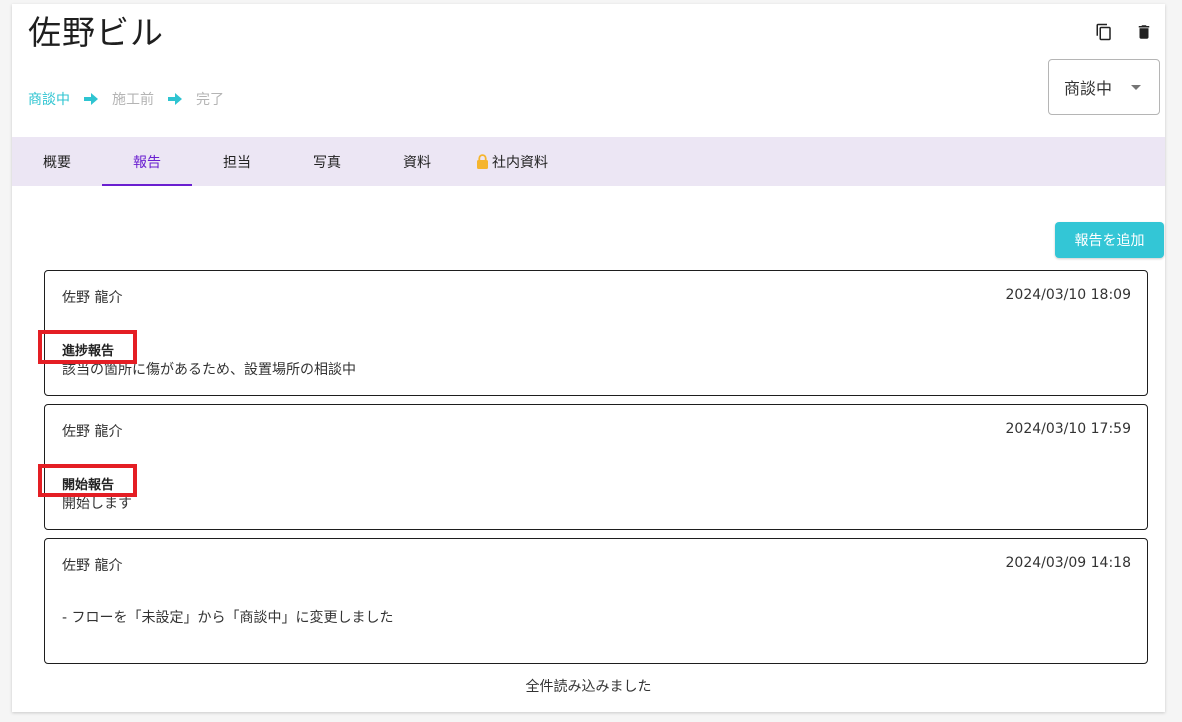  Describe the element at coordinates (1136, 87) in the screenshot. I see `caret-down-icon` at that location.